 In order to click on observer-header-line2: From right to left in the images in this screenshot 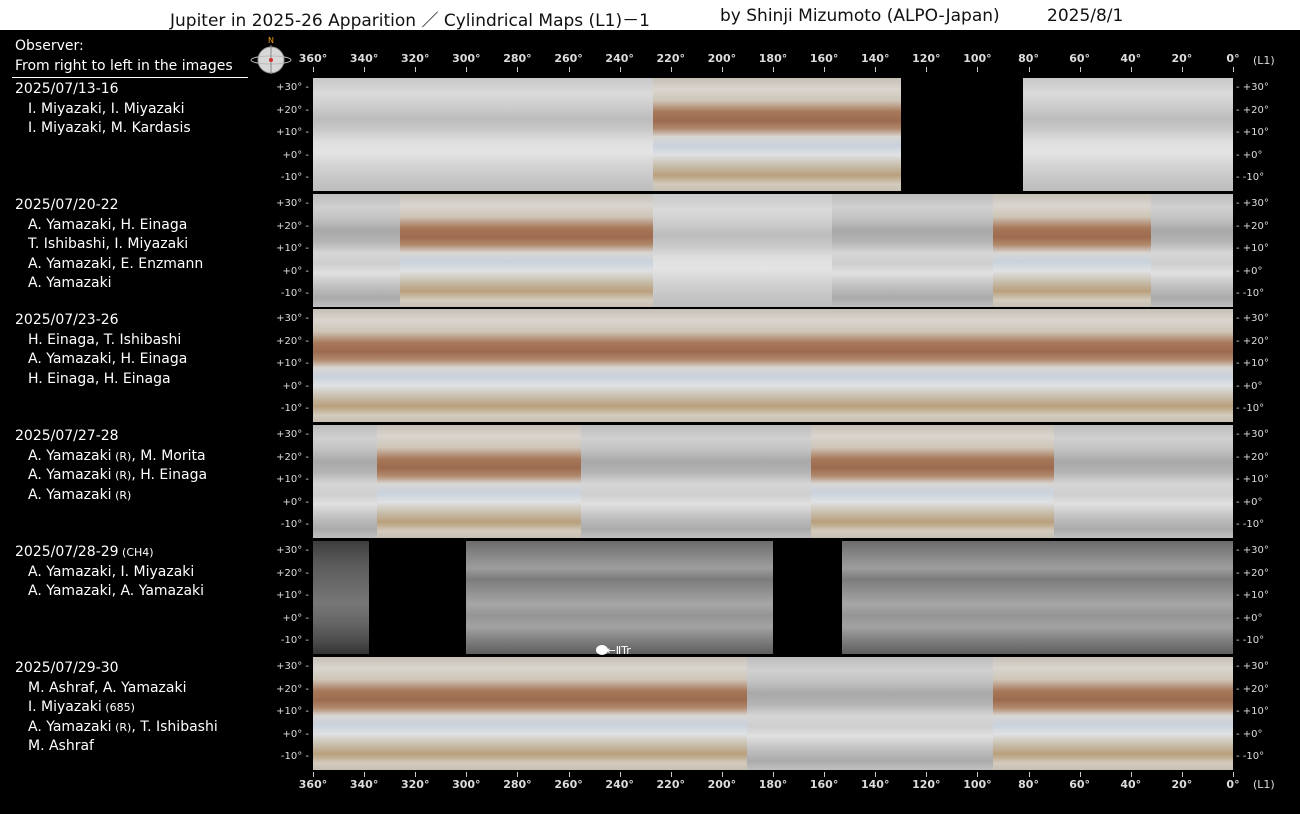, I will do `click(124, 66)`.